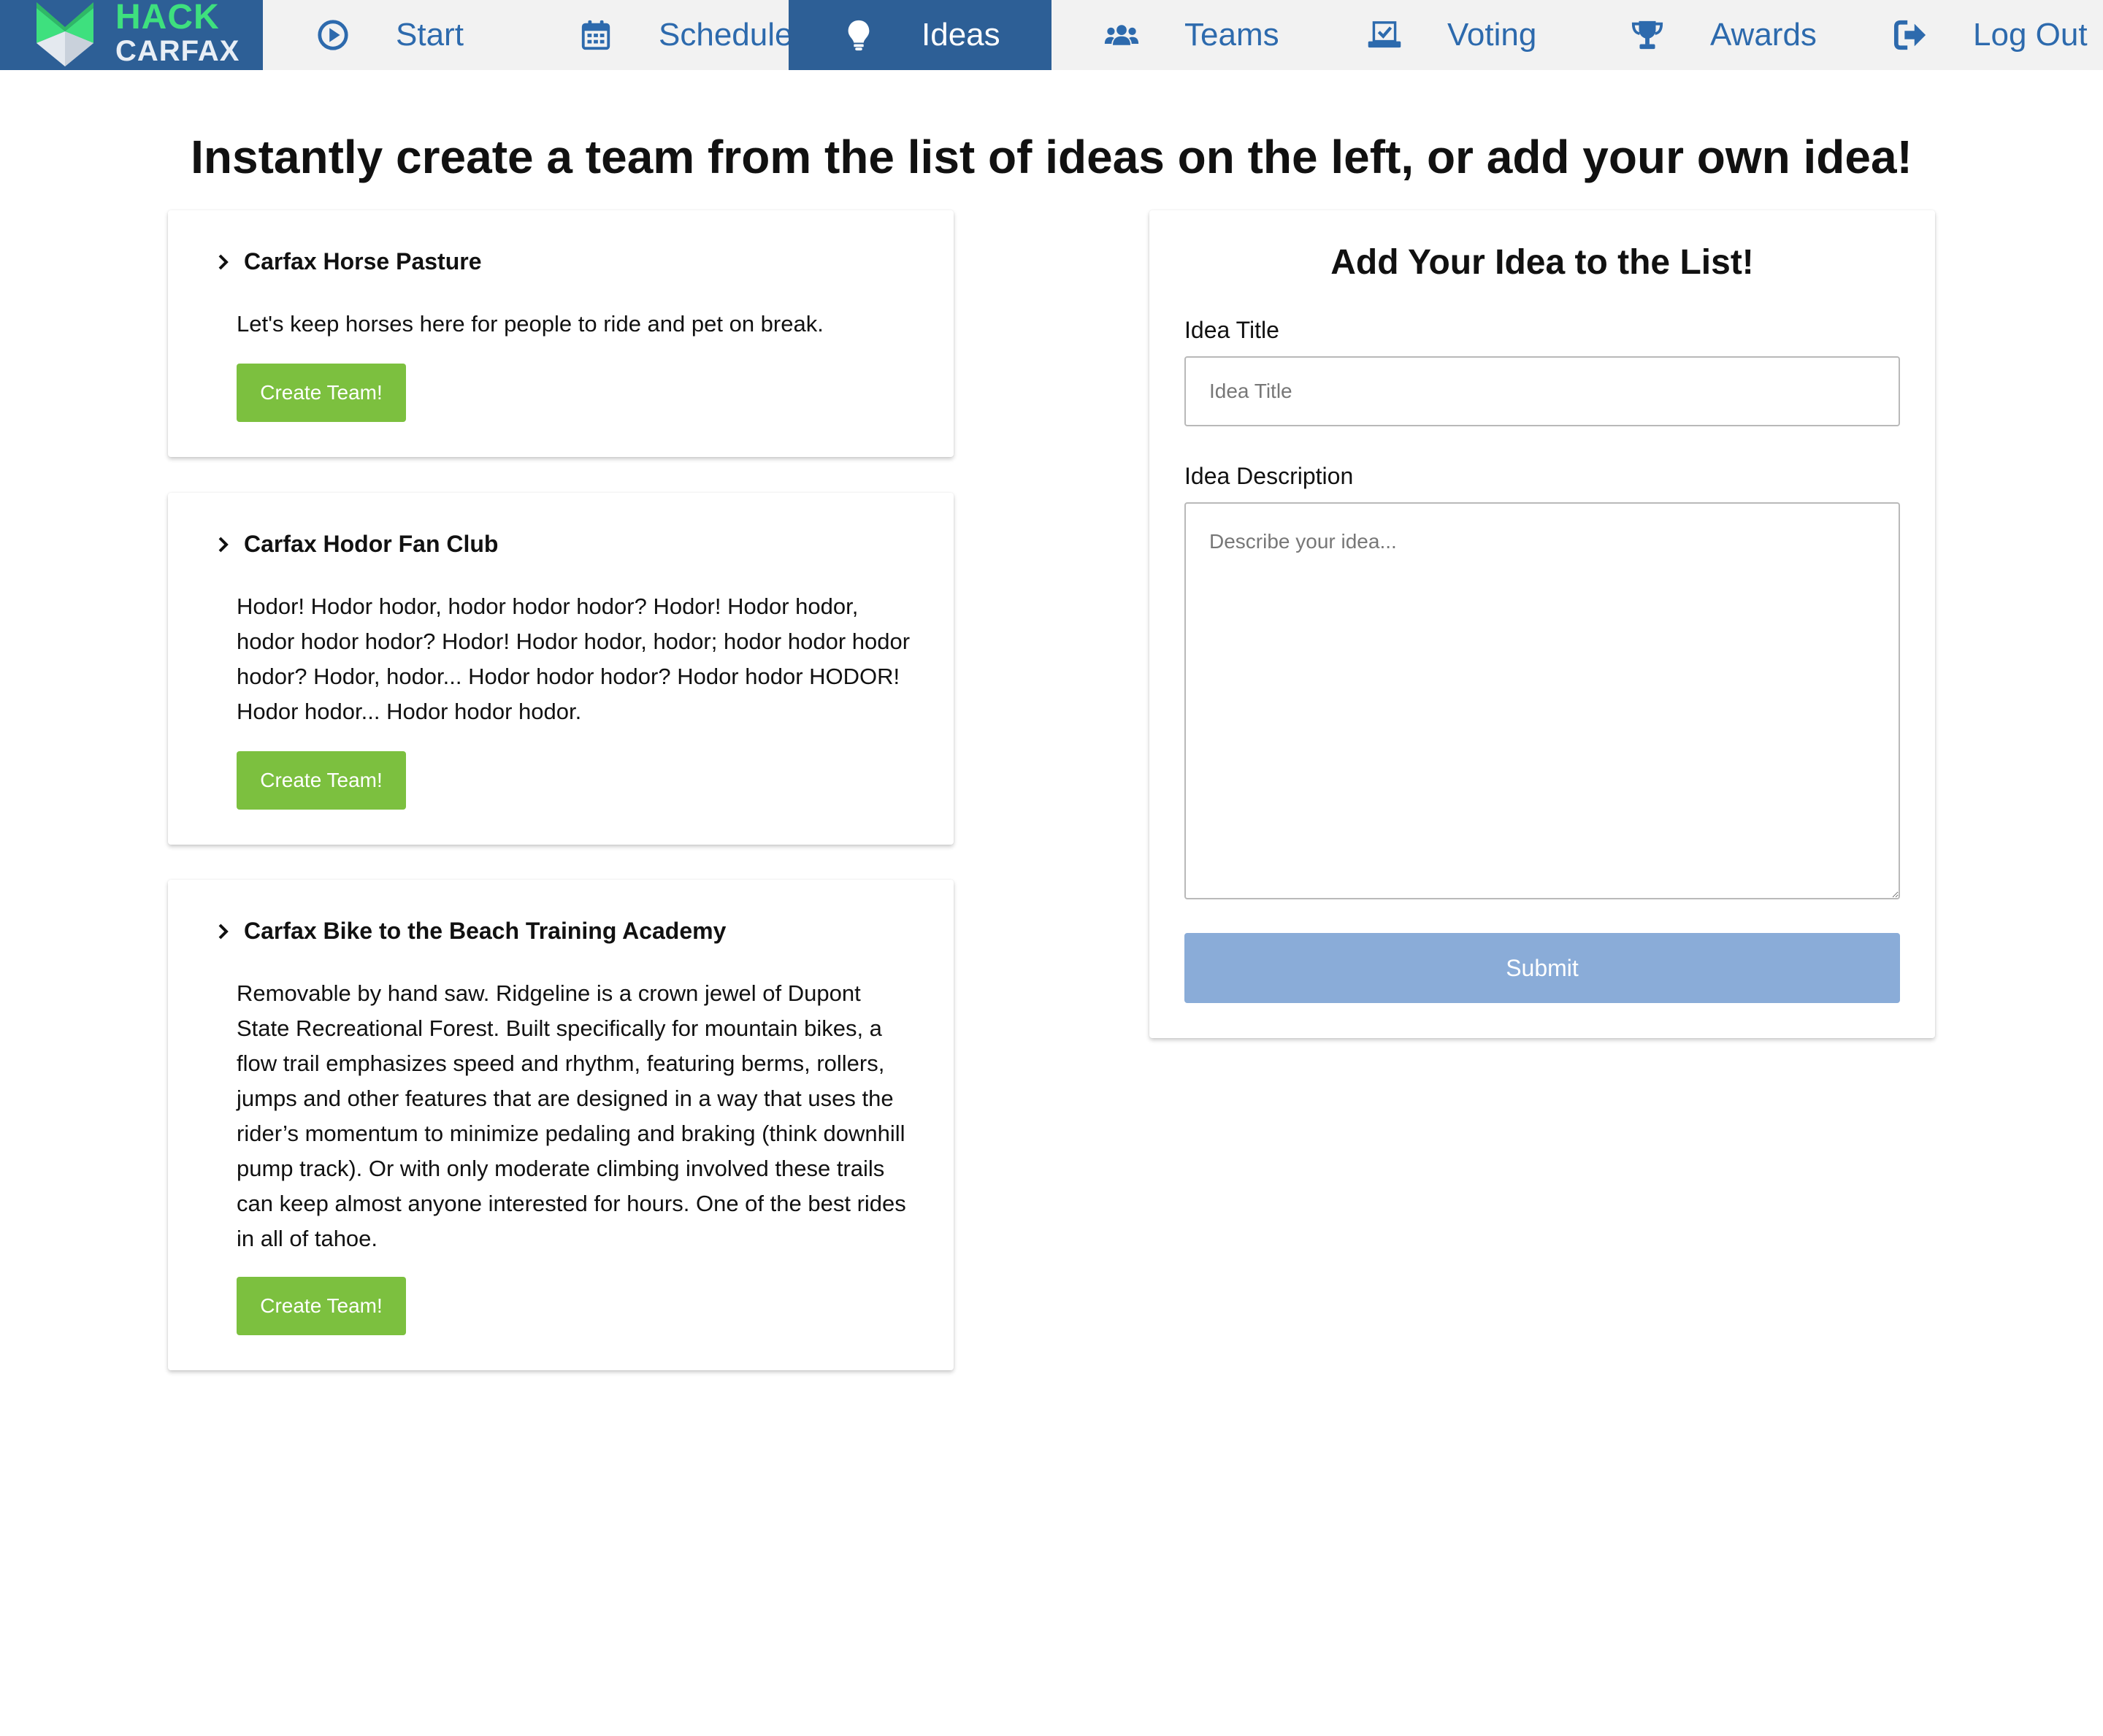 The height and width of the screenshot is (1736, 2103). Describe the element at coordinates (1910, 35) in the screenshot. I see `sign-out-icon` at that location.